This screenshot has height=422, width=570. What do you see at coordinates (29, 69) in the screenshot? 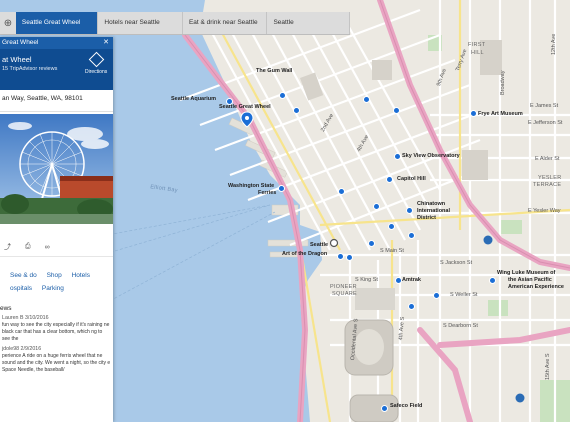
I see `review-count-link: 15 TripAdvisor reviews` at bounding box center [29, 69].